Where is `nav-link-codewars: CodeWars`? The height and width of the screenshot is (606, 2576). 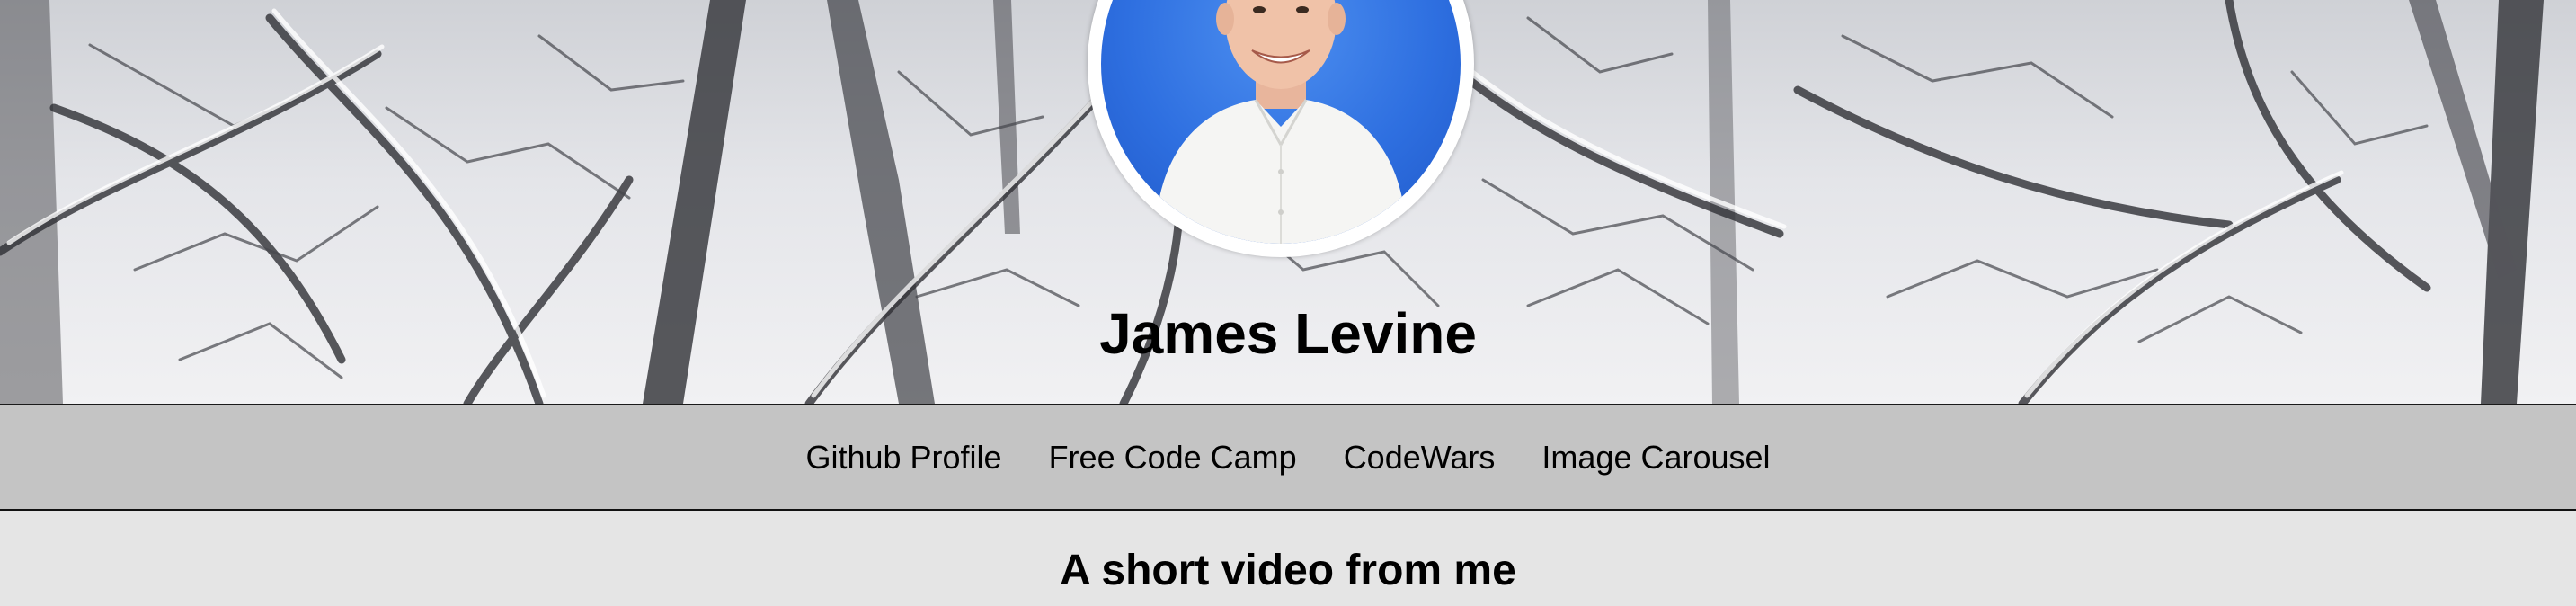 nav-link-codewars: CodeWars is located at coordinates (1420, 457).